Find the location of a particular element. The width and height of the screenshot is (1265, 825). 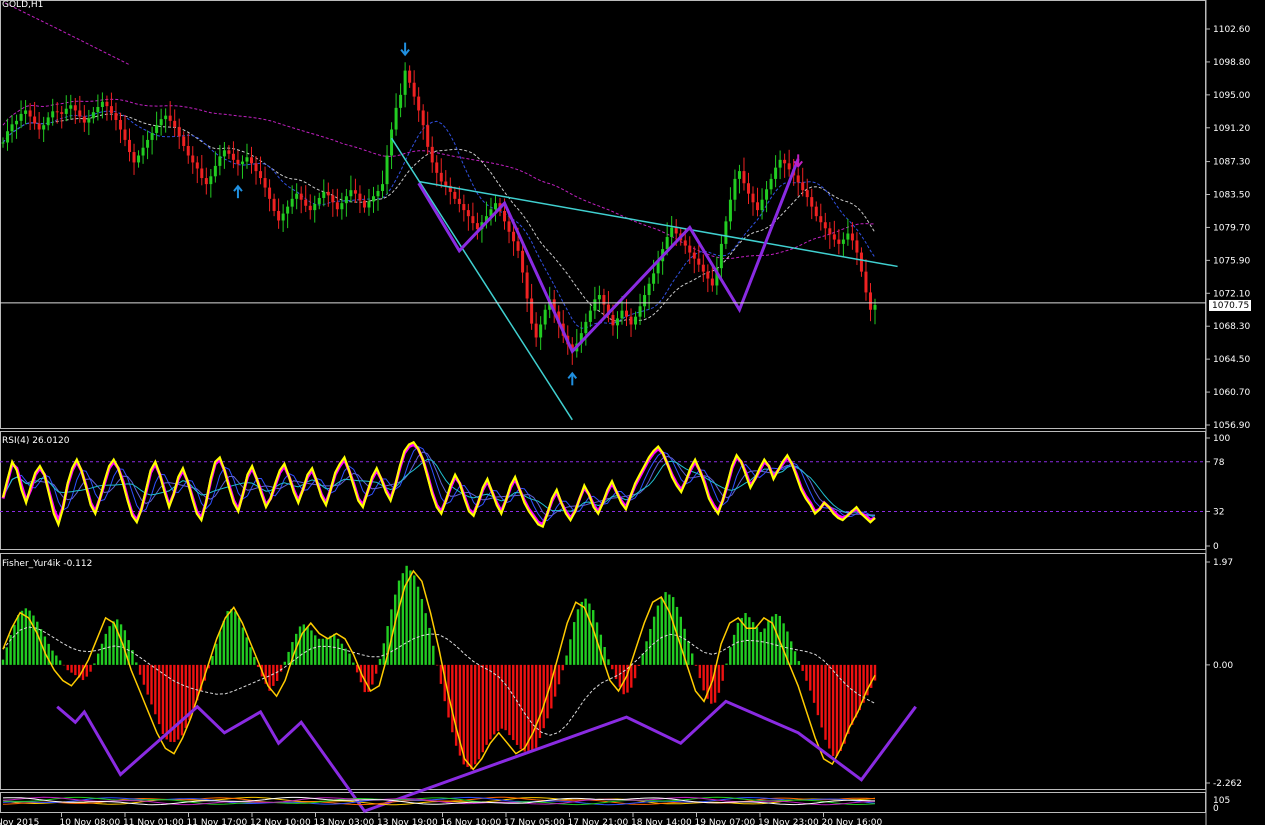

time-tick-label: 12 Nov 10:00 is located at coordinates (280, 821).